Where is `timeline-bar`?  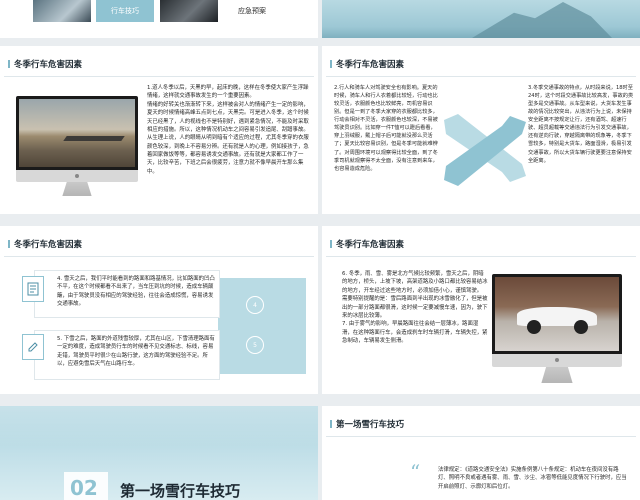 timeline-bar is located at coordinates (262, 326).